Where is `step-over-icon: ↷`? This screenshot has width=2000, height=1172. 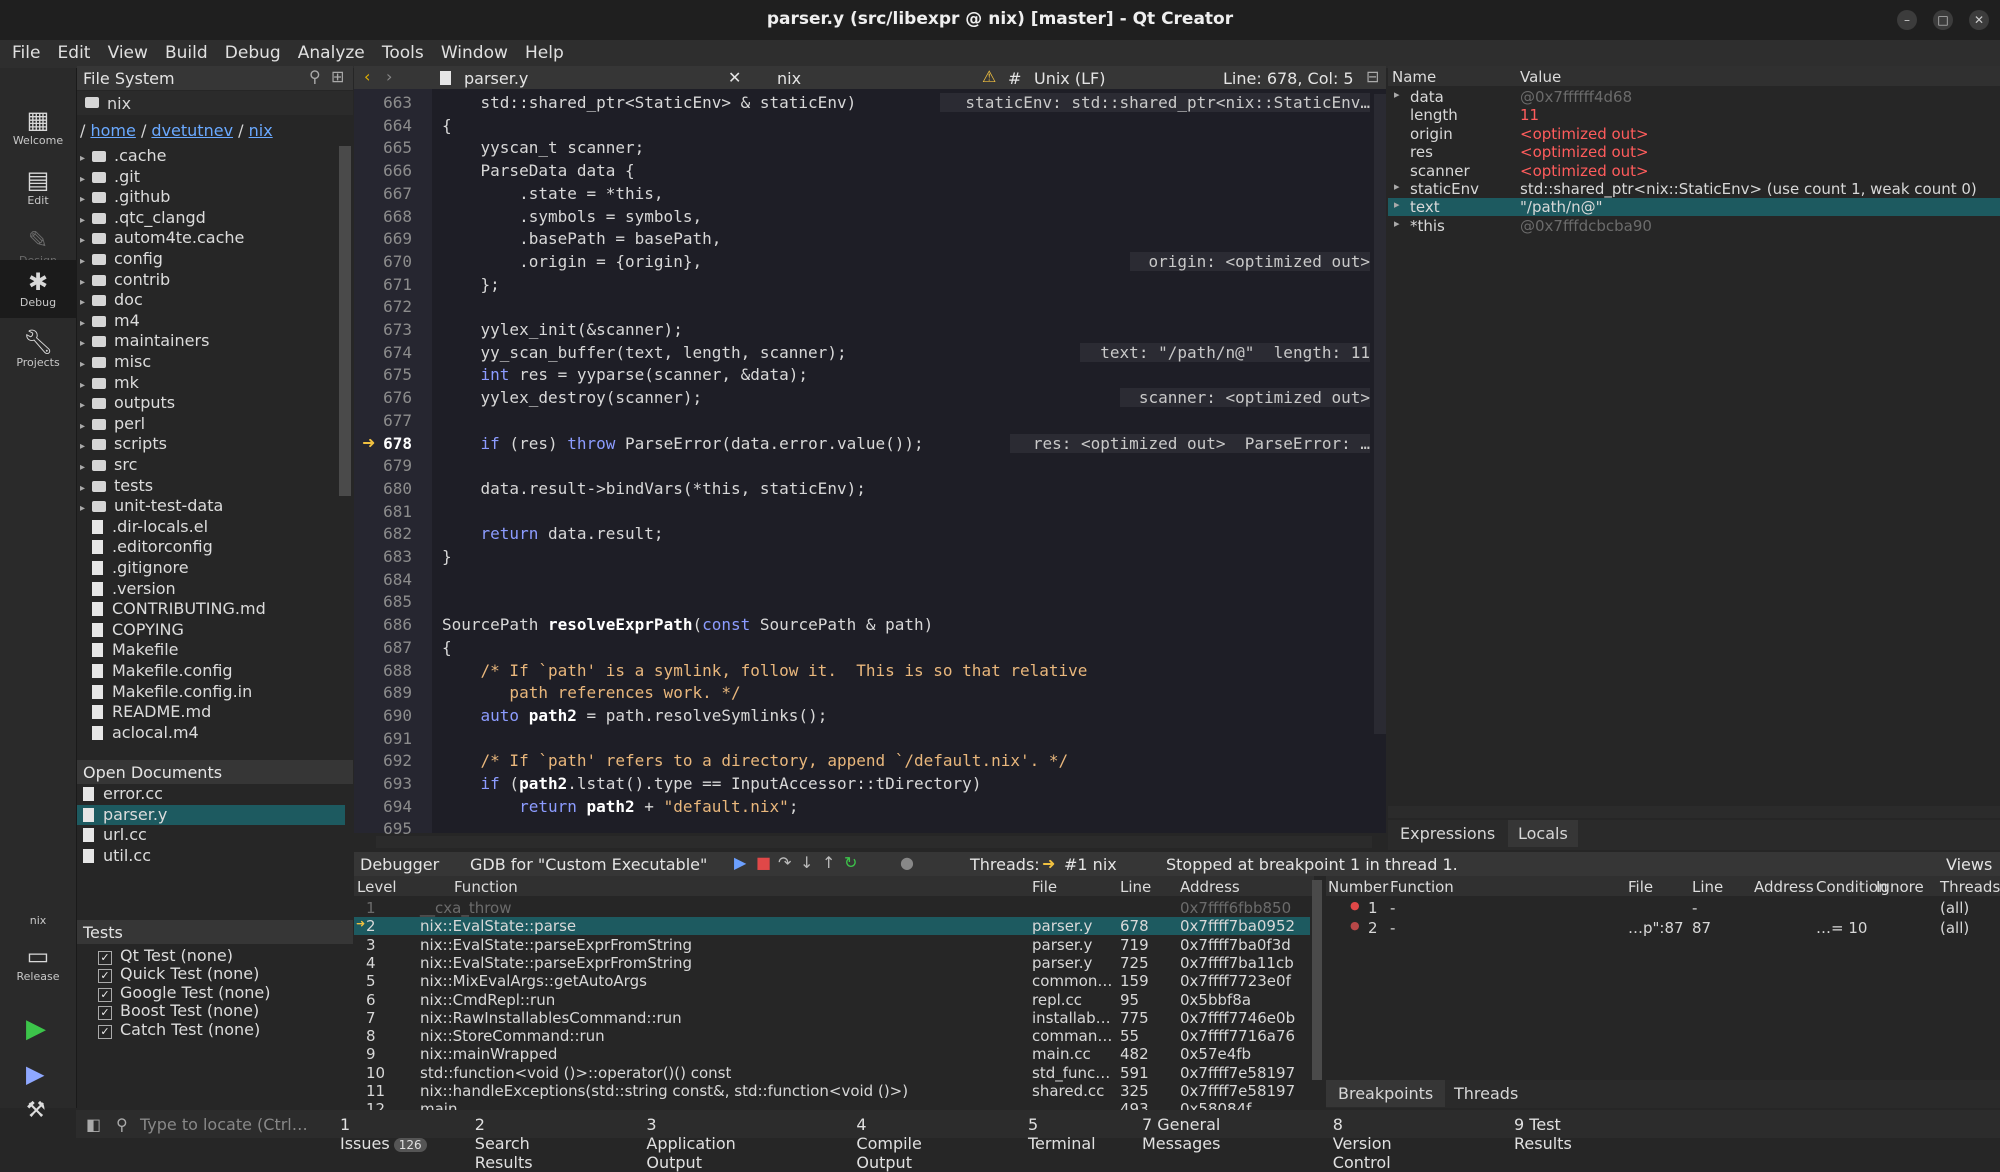
step-over-icon: ↷ is located at coordinates (784, 862).